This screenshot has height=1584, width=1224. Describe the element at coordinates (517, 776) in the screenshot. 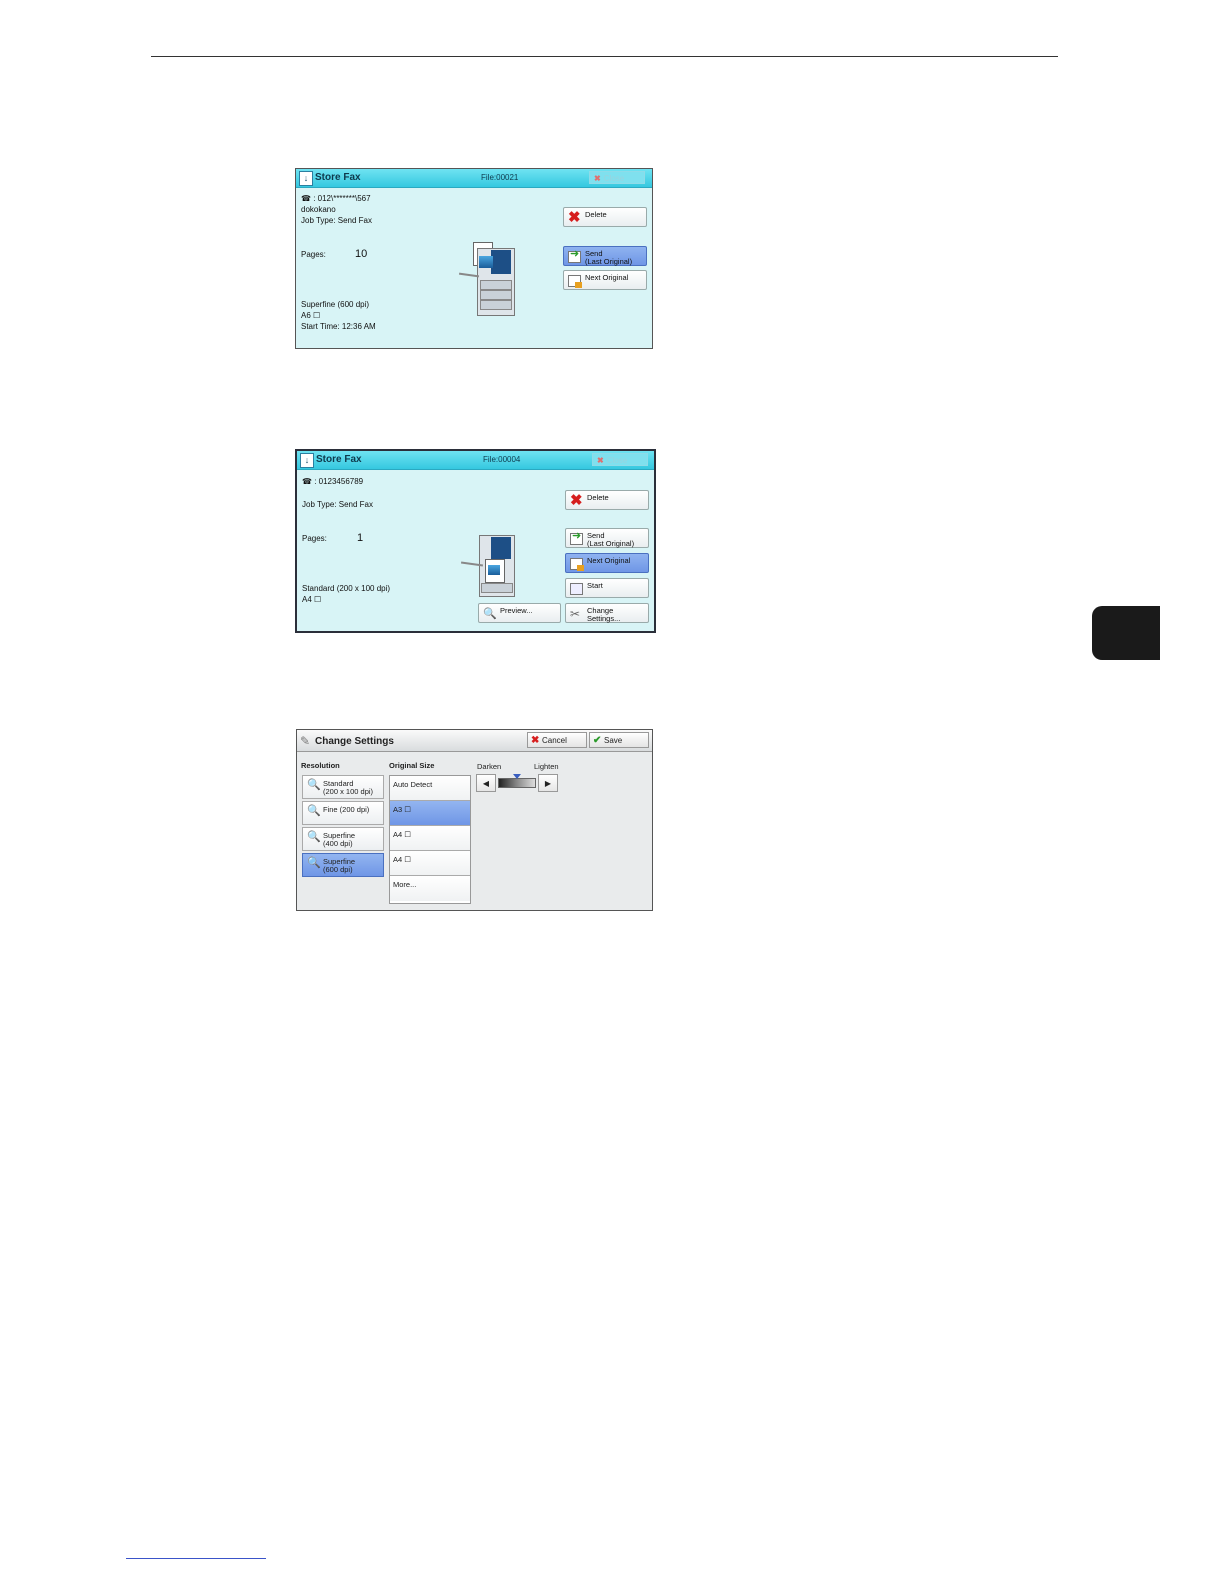

I see `density-marker` at that location.